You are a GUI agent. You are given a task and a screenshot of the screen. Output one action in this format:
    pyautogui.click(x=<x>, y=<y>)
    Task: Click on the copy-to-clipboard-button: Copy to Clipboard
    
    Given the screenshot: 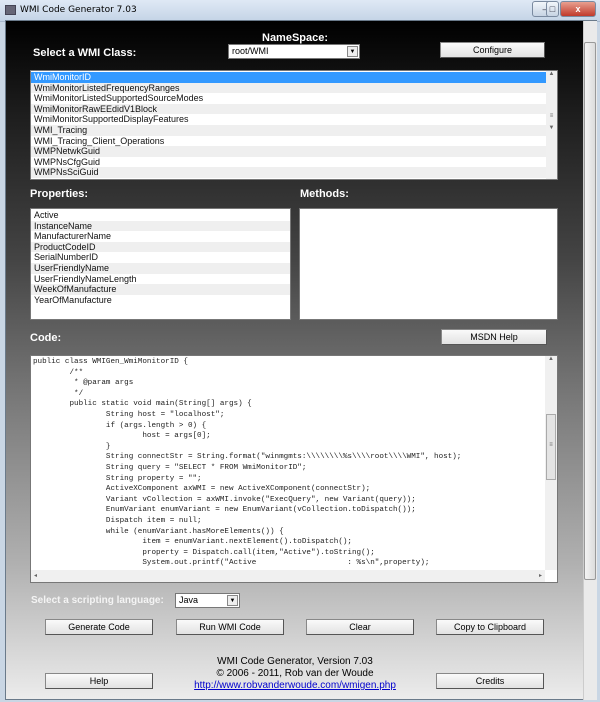 What is the action you would take?
    pyautogui.click(x=490, y=627)
    